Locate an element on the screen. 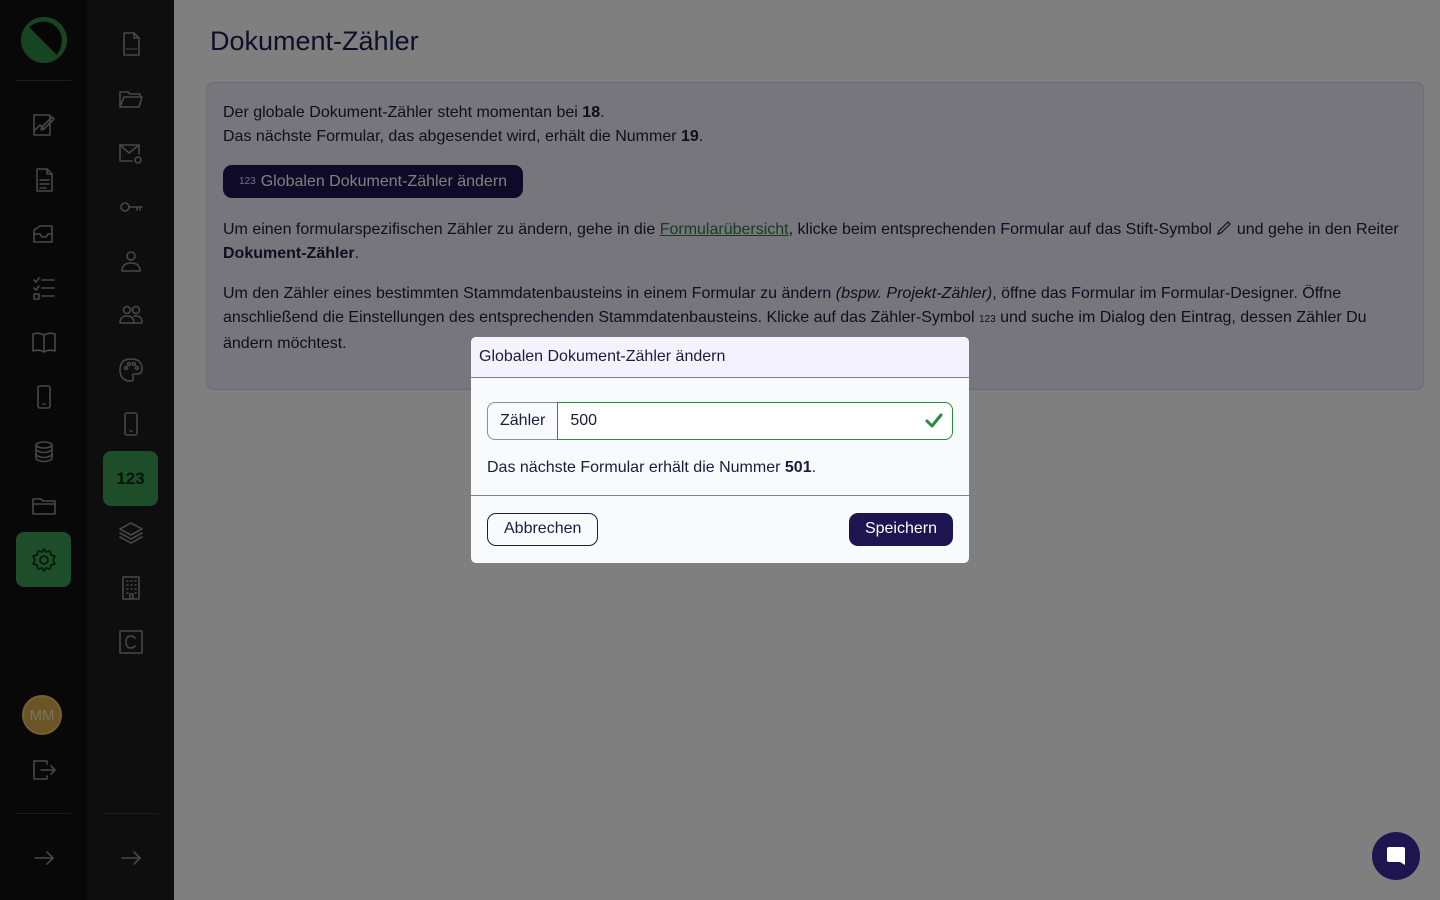  checkmark-icon is located at coordinates (934, 420).